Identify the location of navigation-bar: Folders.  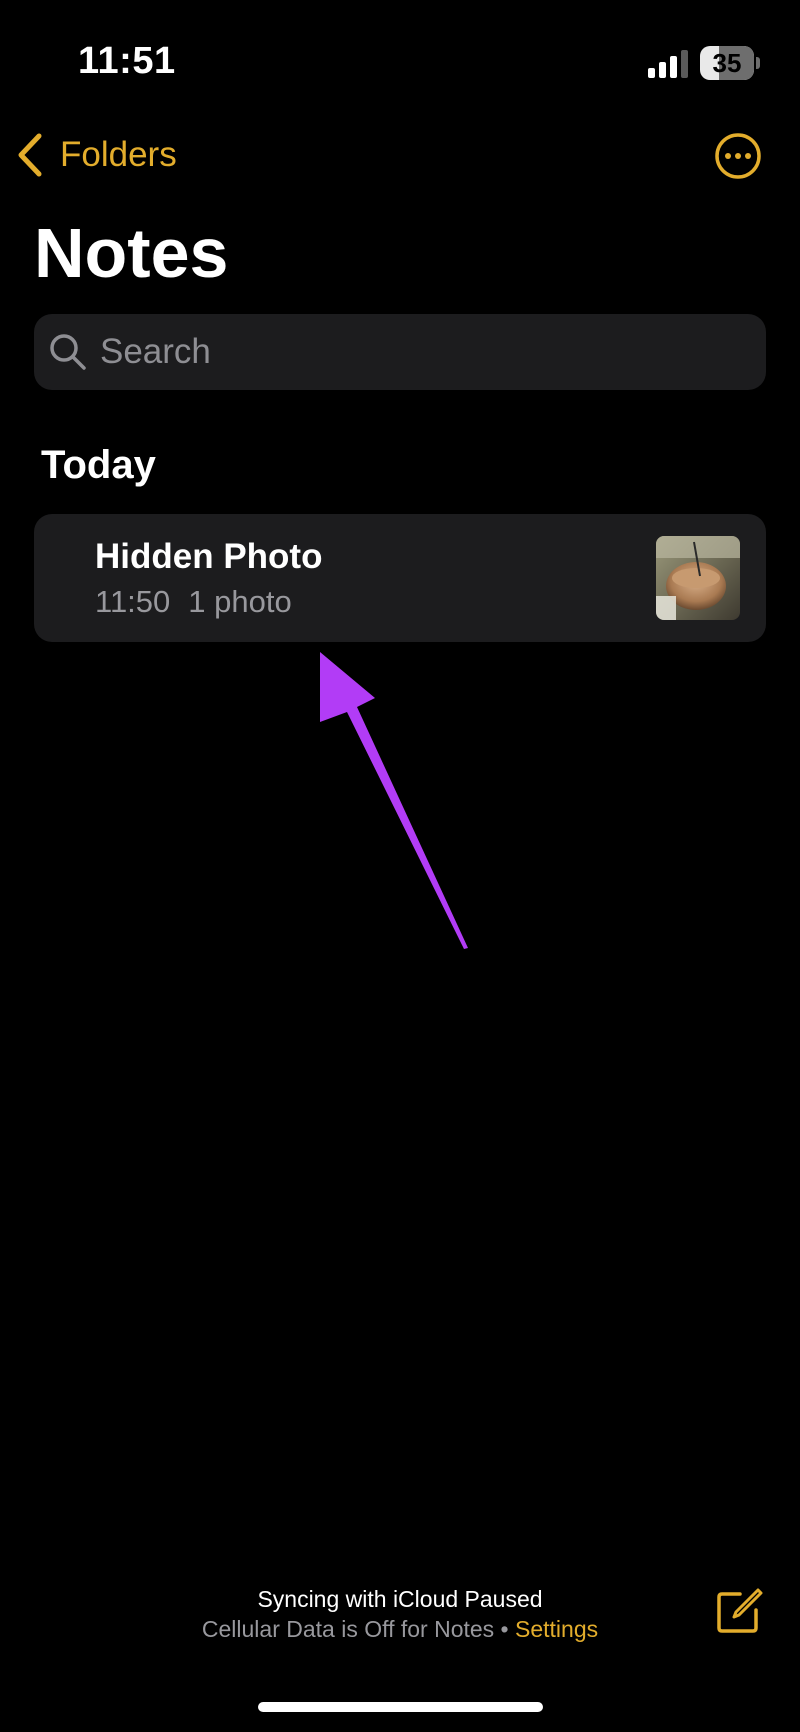
(400, 155).